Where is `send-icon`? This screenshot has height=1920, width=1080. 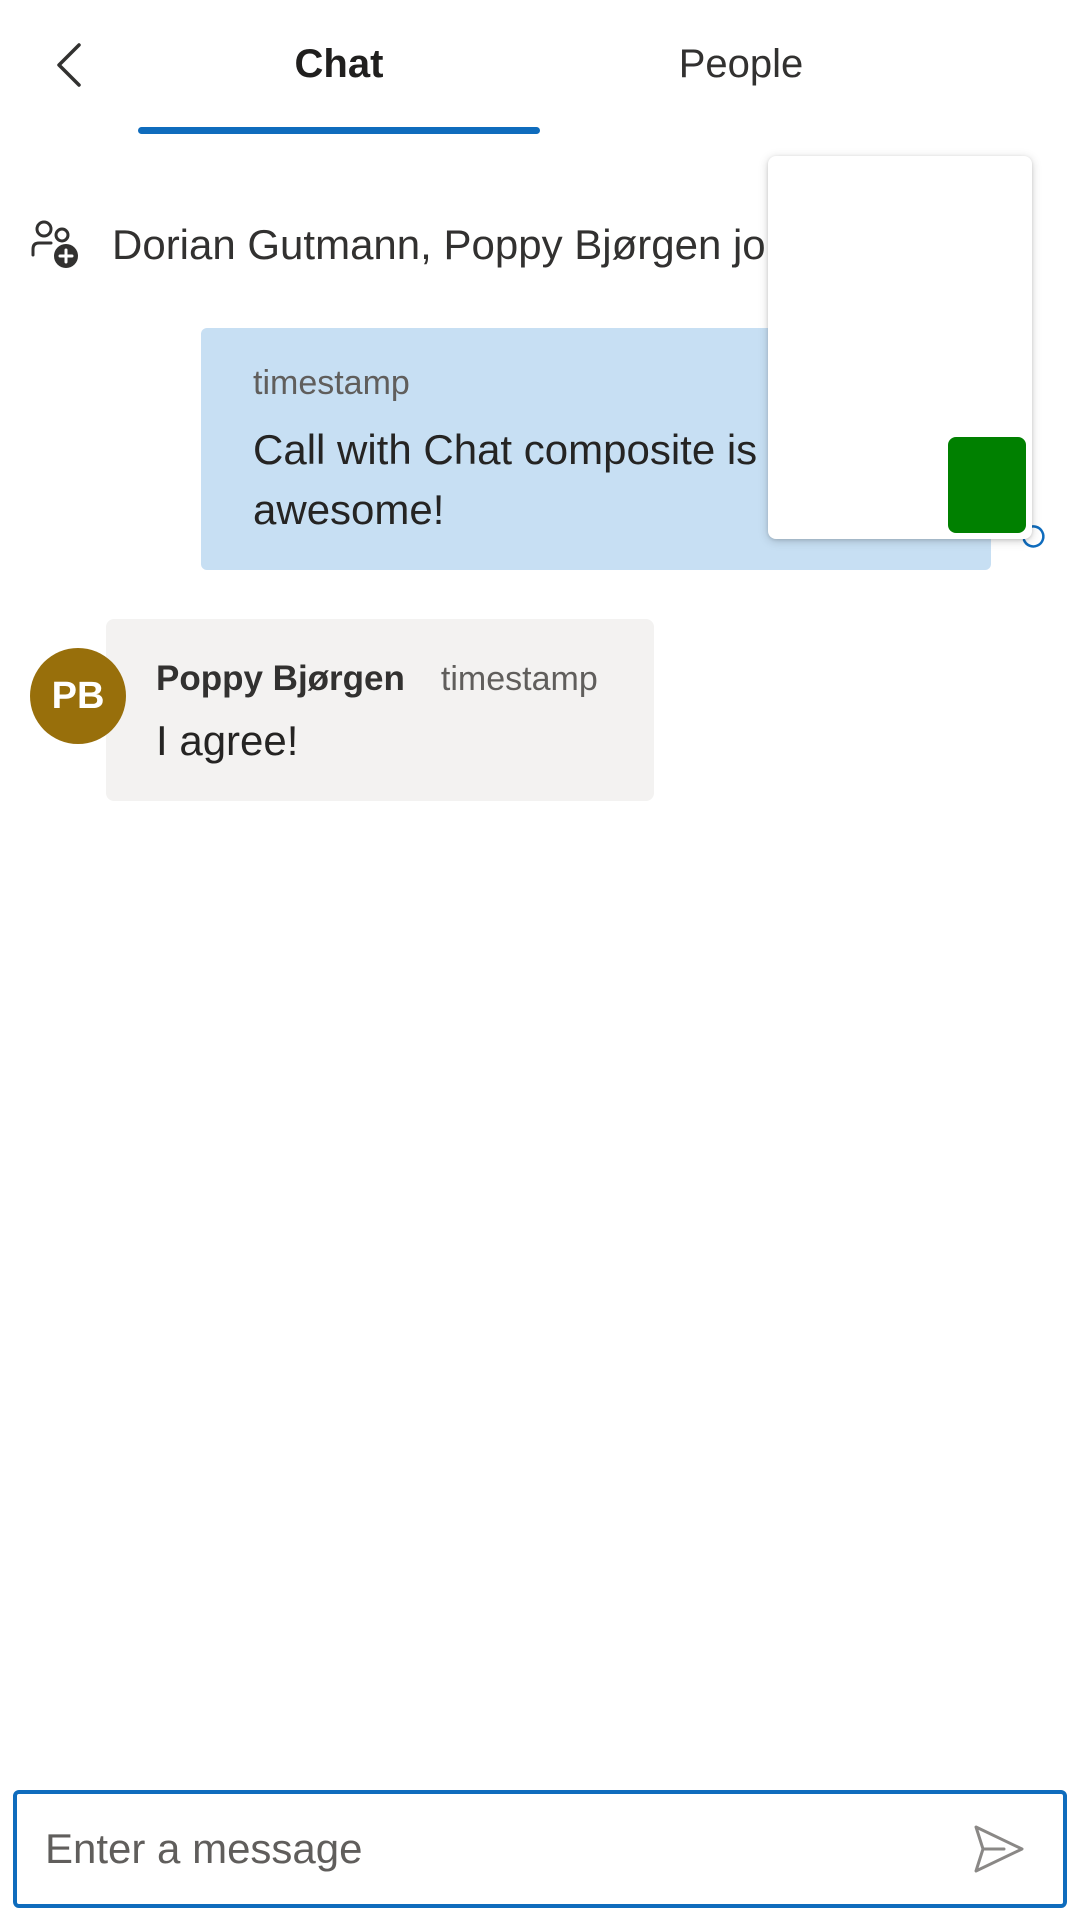 send-icon is located at coordinates (999, 1849).